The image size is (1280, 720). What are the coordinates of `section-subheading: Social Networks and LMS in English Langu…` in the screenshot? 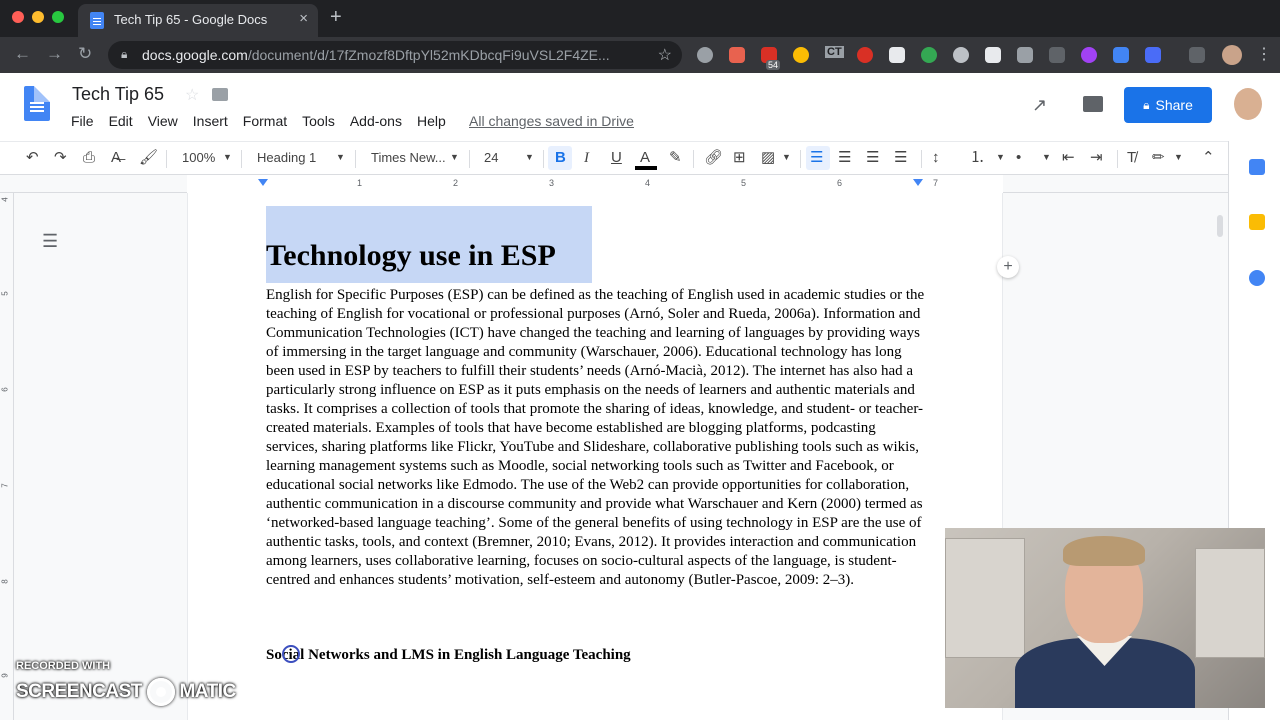 It's located at (448, 655).